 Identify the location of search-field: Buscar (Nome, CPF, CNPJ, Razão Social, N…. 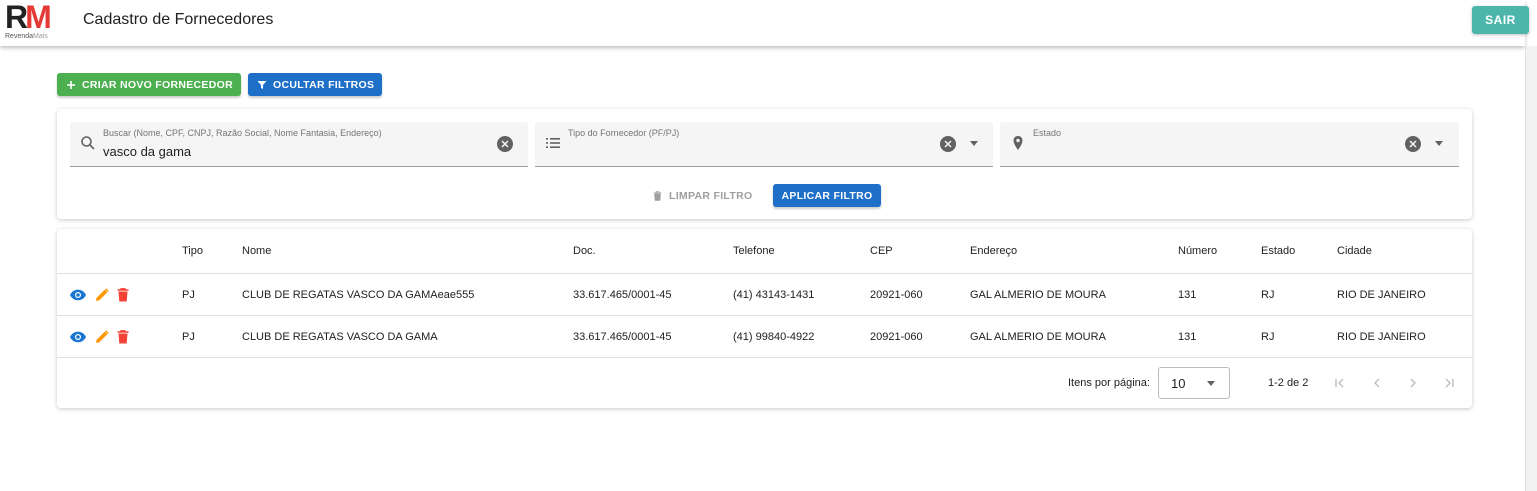
(299, 144).